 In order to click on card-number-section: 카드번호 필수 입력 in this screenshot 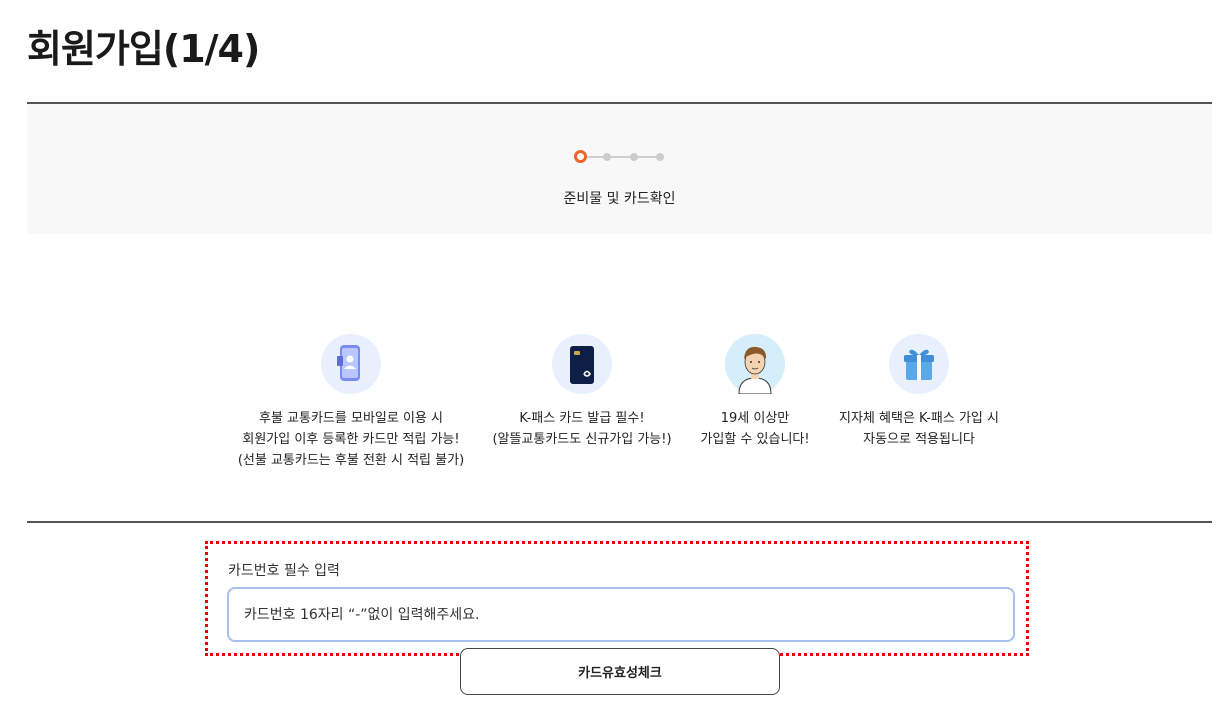, I will do `click(617, 598)`.